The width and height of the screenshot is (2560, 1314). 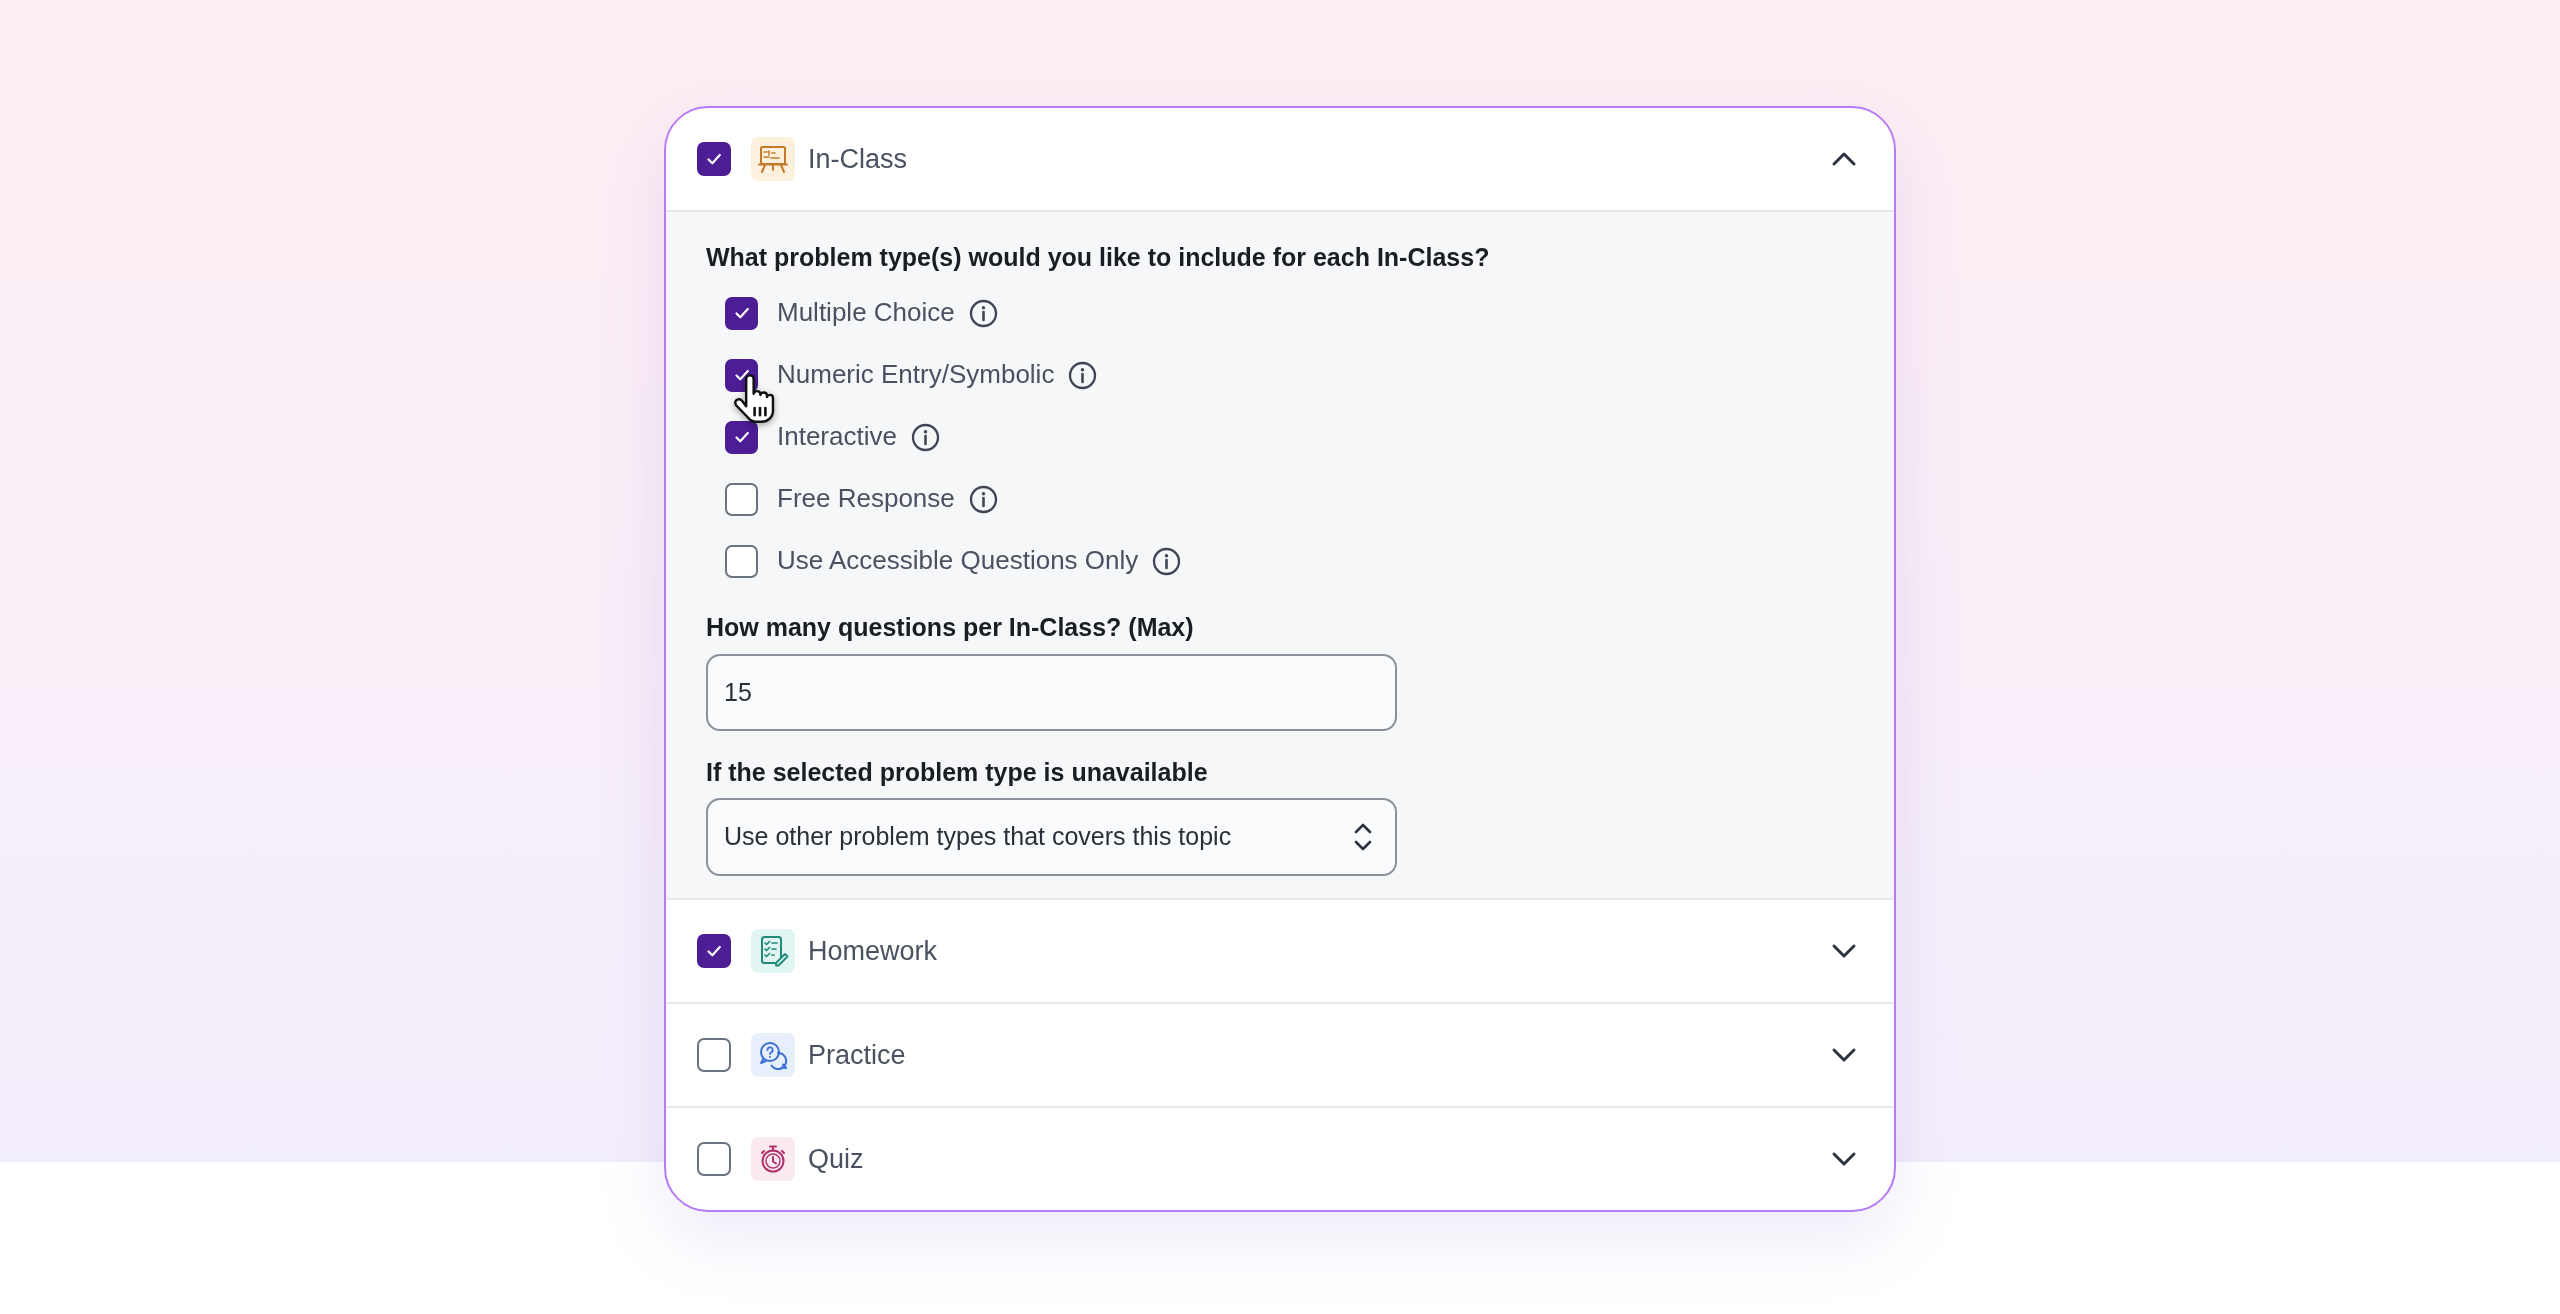 I want to click on option-label: Use Accessible Questions Only, so click(x=958, y=561).